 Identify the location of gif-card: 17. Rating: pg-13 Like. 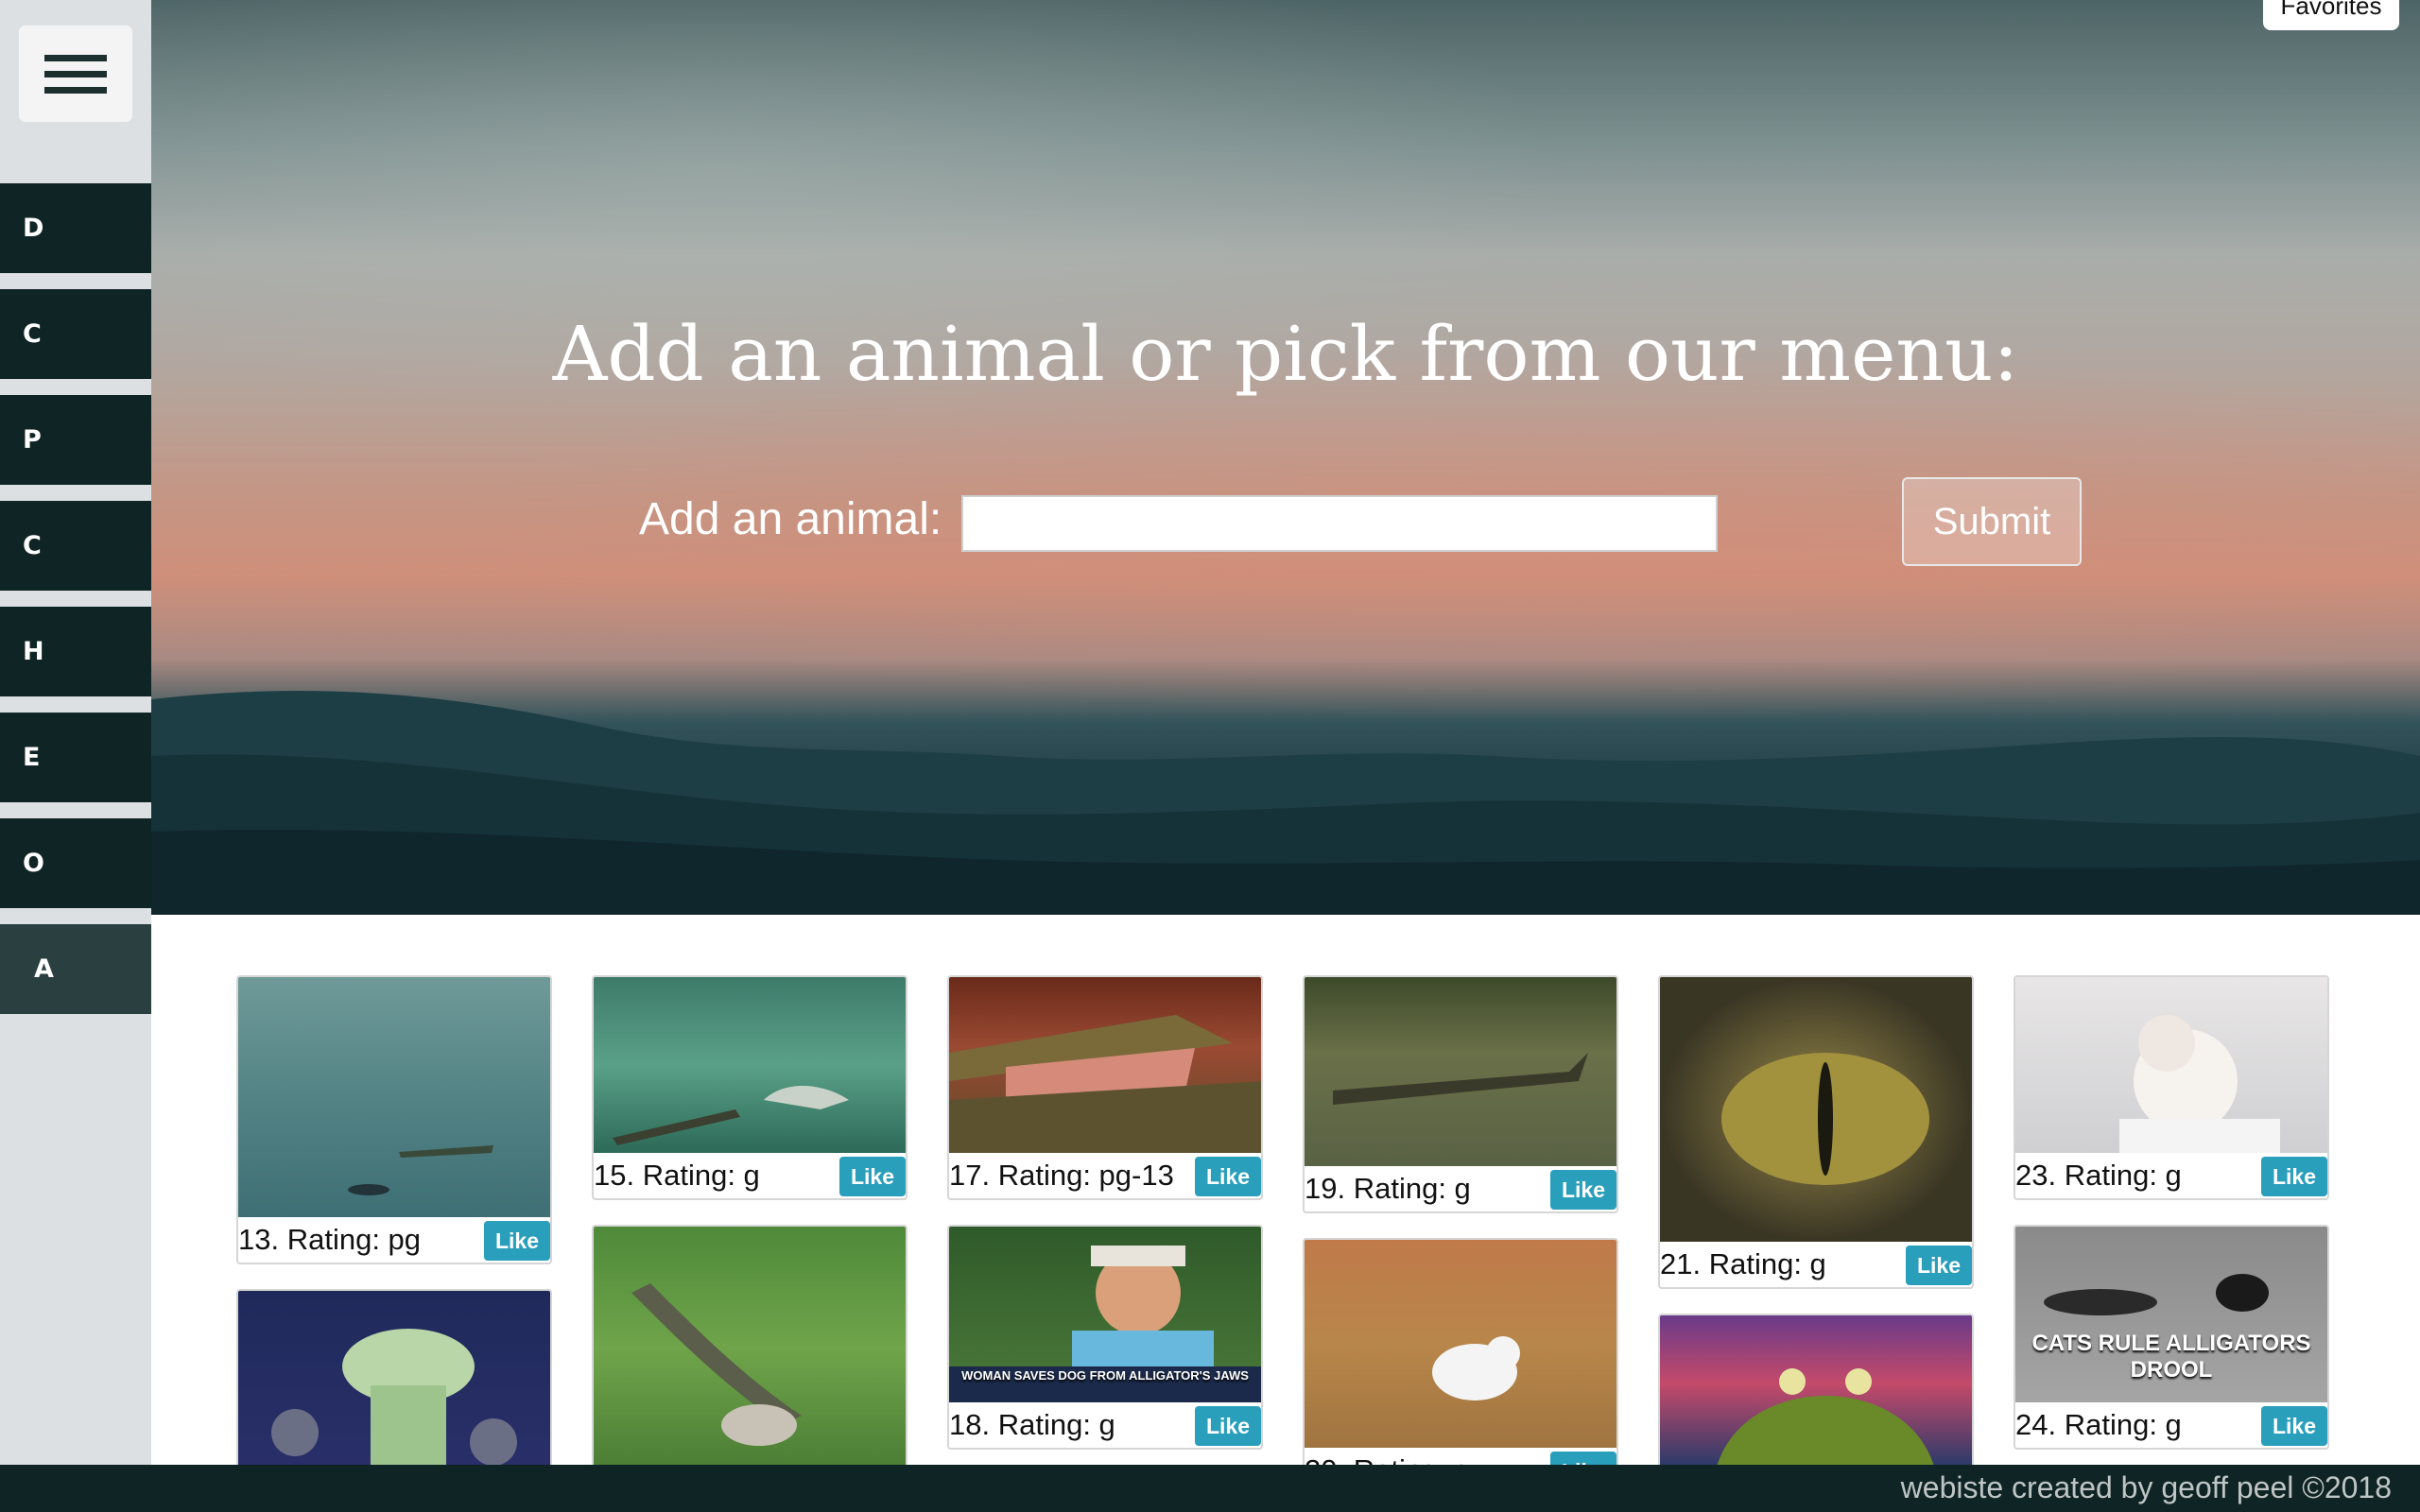
(1105, 1087).